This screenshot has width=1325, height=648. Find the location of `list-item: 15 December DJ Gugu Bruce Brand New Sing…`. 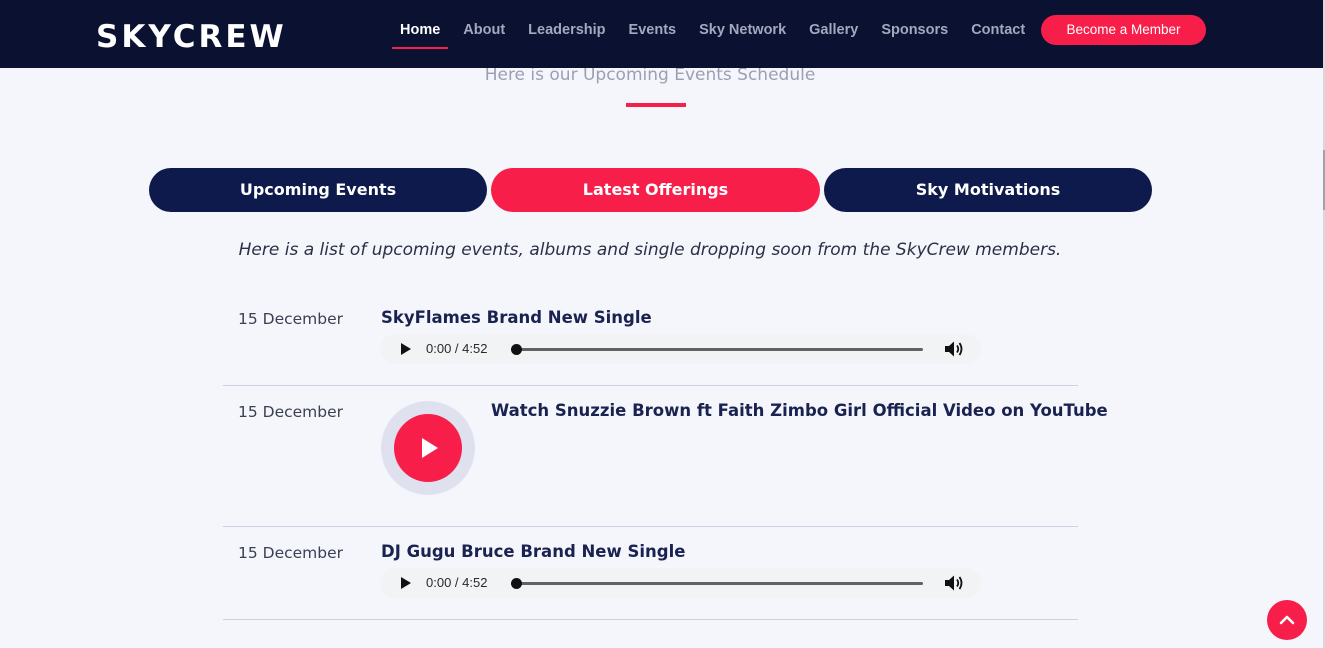

list-item: 15 December DJ Gugu Bruce Brand New Sing… is located at coordinates (650, 573).